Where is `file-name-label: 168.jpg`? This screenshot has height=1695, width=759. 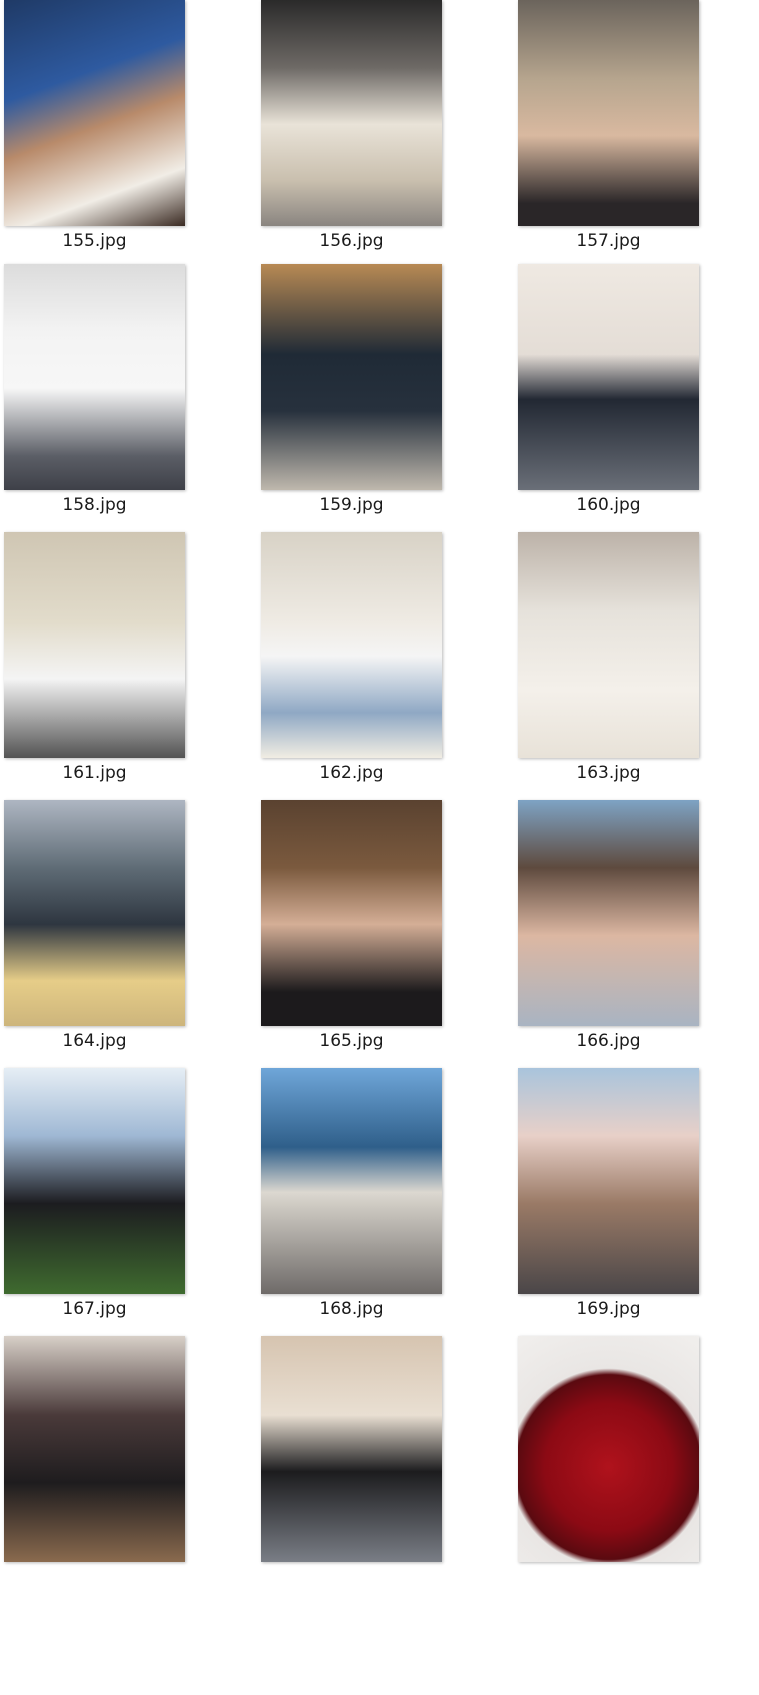 file-name-label: 168.jpg is located at coordinates (351, 1309).